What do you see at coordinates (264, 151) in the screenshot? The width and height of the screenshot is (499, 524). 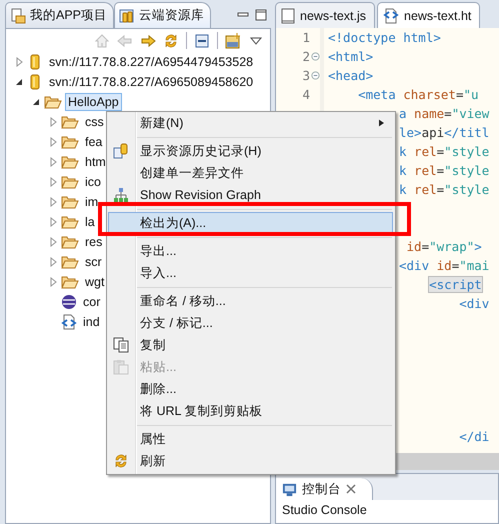 I see `menu-item: 显示资源历史记录(H)` at bounding box center [264, 151].